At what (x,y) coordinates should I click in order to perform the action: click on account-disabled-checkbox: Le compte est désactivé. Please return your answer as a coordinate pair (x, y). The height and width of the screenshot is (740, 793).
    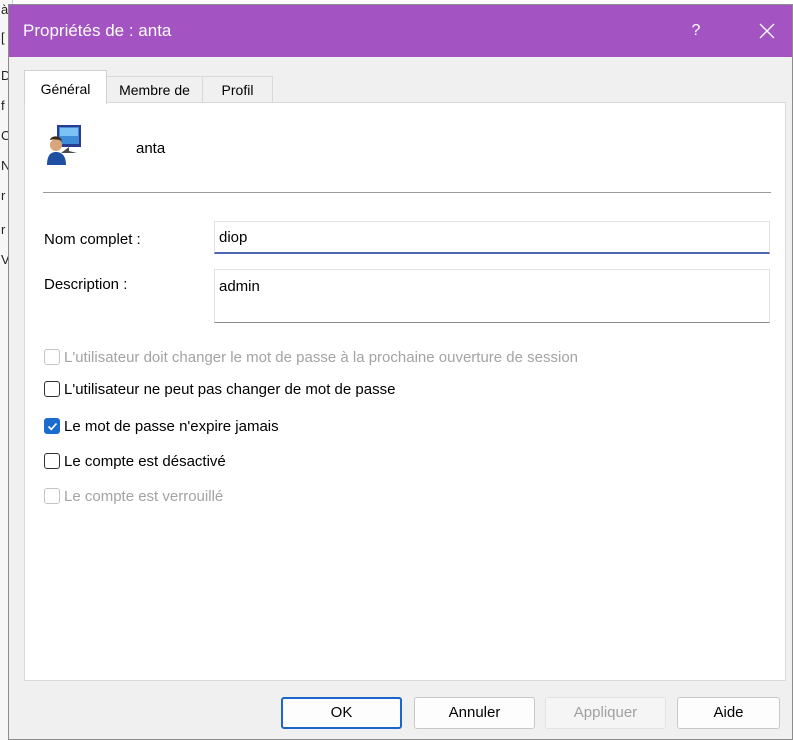
    Looking at the image, I should click on (135, 461).